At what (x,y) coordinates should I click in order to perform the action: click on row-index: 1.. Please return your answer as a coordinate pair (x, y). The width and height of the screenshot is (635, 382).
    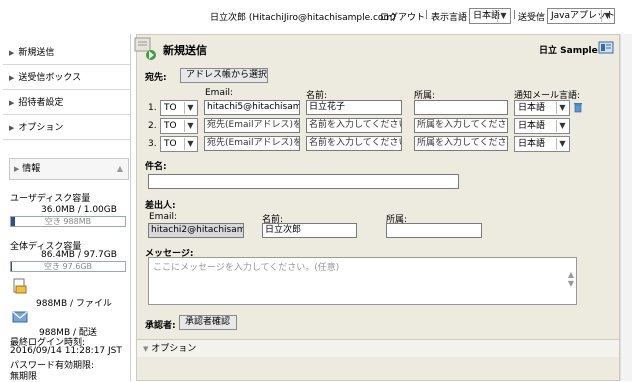
    Looking at the image, I should click on (152, 108).